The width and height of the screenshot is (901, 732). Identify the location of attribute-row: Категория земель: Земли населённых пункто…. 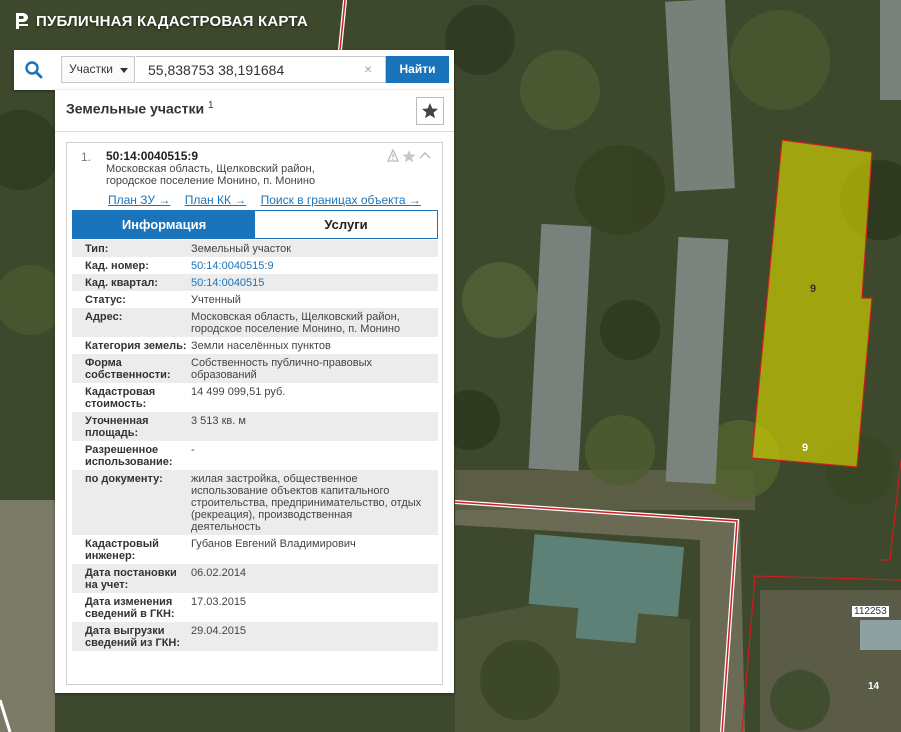
(255, 345).